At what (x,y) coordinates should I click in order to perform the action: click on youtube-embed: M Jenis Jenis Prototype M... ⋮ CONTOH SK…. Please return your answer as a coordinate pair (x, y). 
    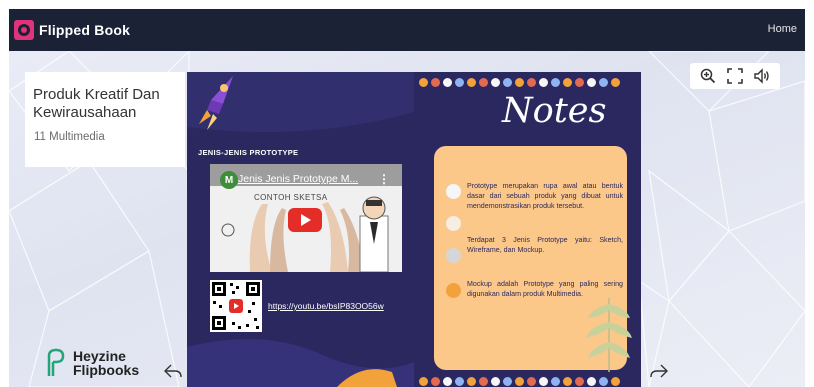
    Looking at the image, I should click on (306, 218).